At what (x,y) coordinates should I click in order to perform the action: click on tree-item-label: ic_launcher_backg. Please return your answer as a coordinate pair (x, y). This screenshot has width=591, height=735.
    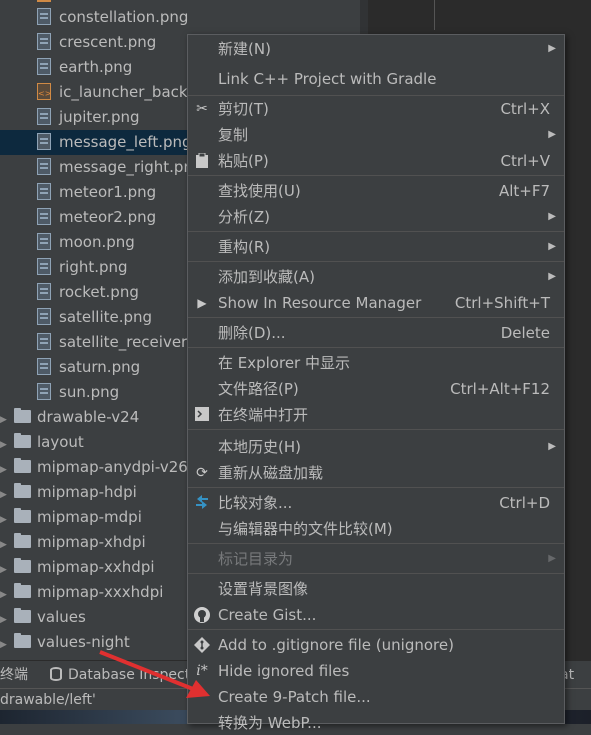
    Looking at the image, I should click on (128, 92).